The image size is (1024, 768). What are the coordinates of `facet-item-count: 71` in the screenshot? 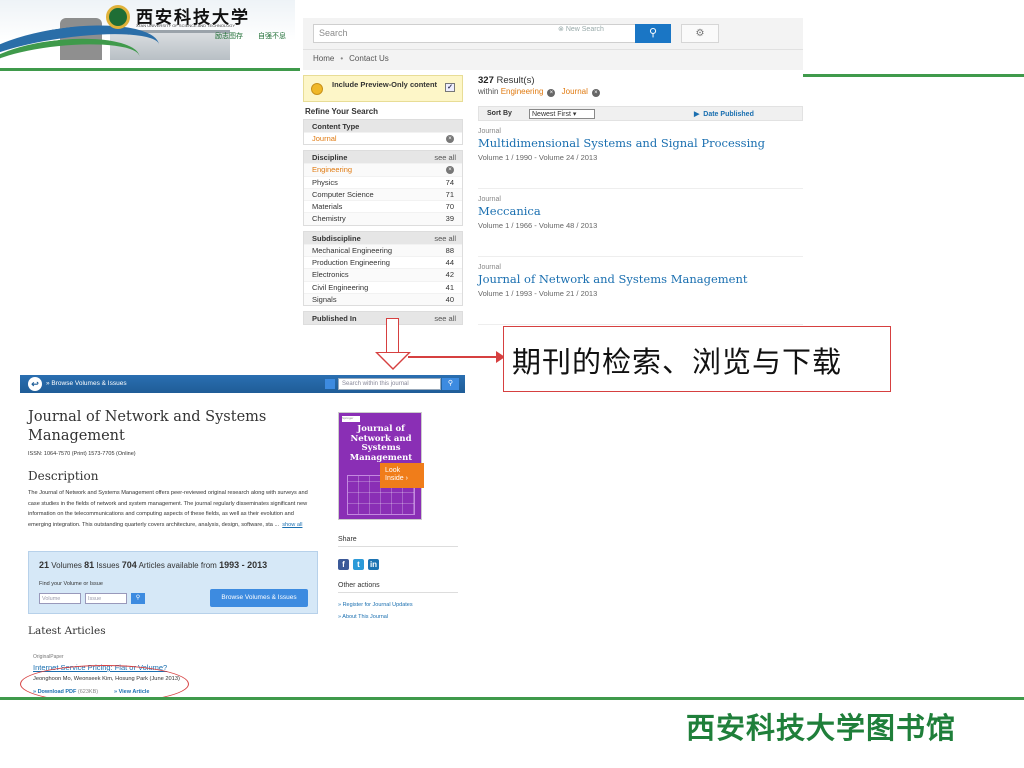 It's located at (449, 194).